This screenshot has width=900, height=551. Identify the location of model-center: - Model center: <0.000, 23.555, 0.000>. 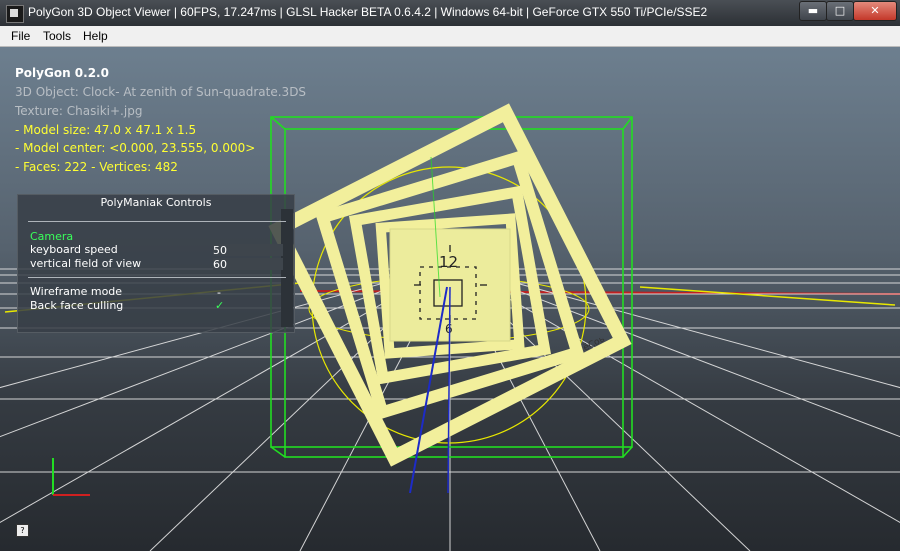
(135, 148).